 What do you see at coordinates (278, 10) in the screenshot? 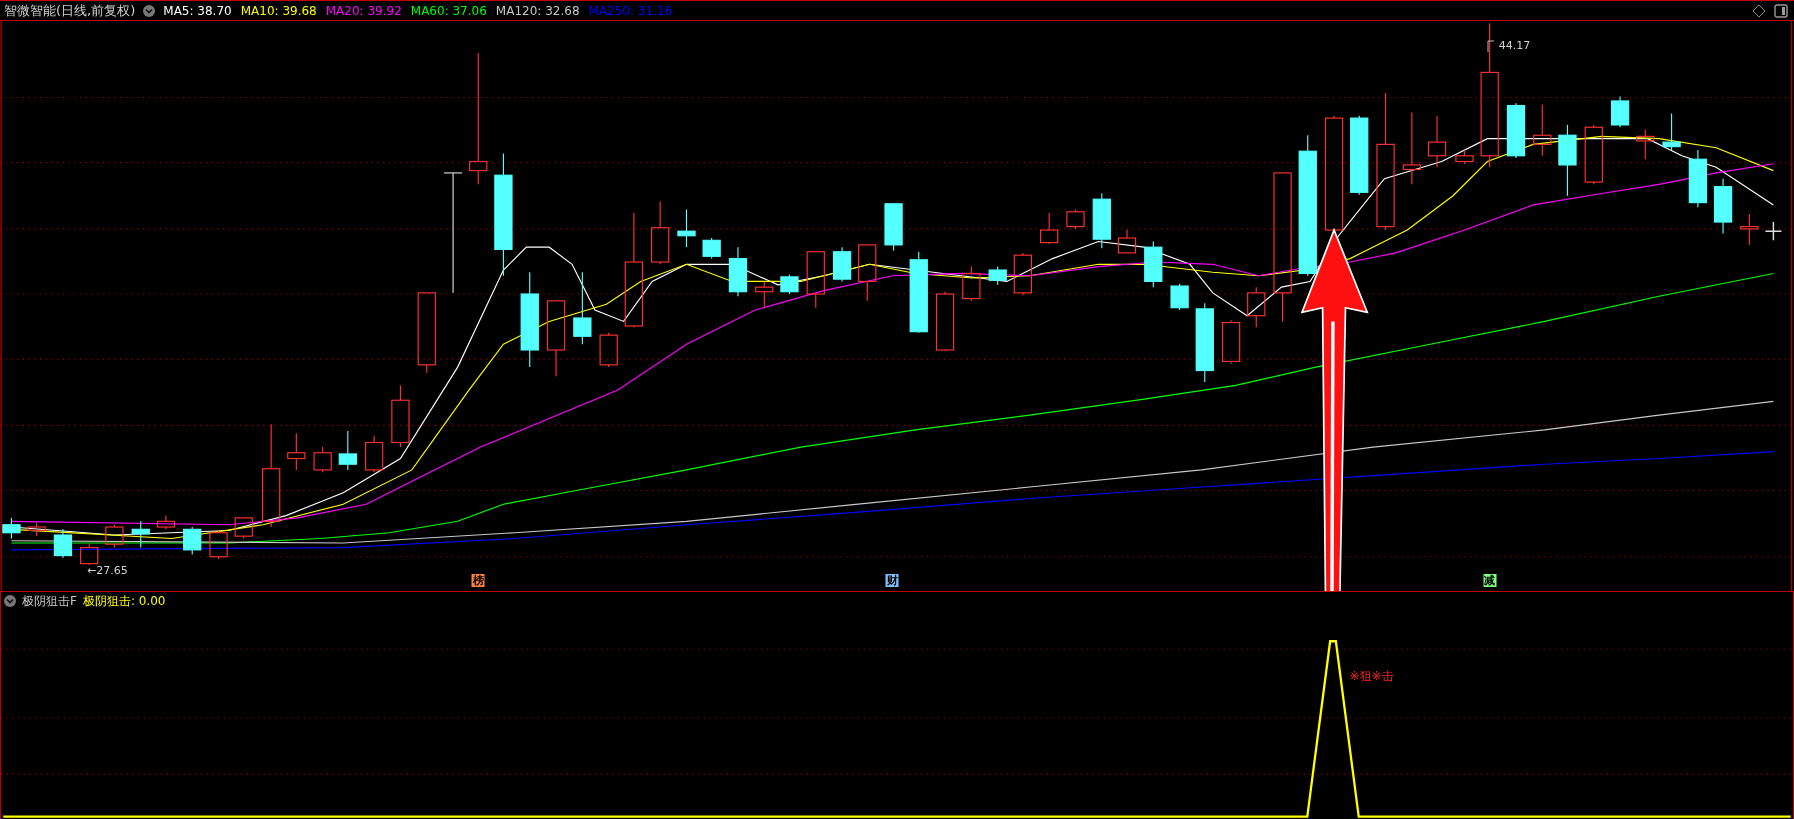
I see `indicator-reading: MA10: 39.68` at bounding box center [278, 10].